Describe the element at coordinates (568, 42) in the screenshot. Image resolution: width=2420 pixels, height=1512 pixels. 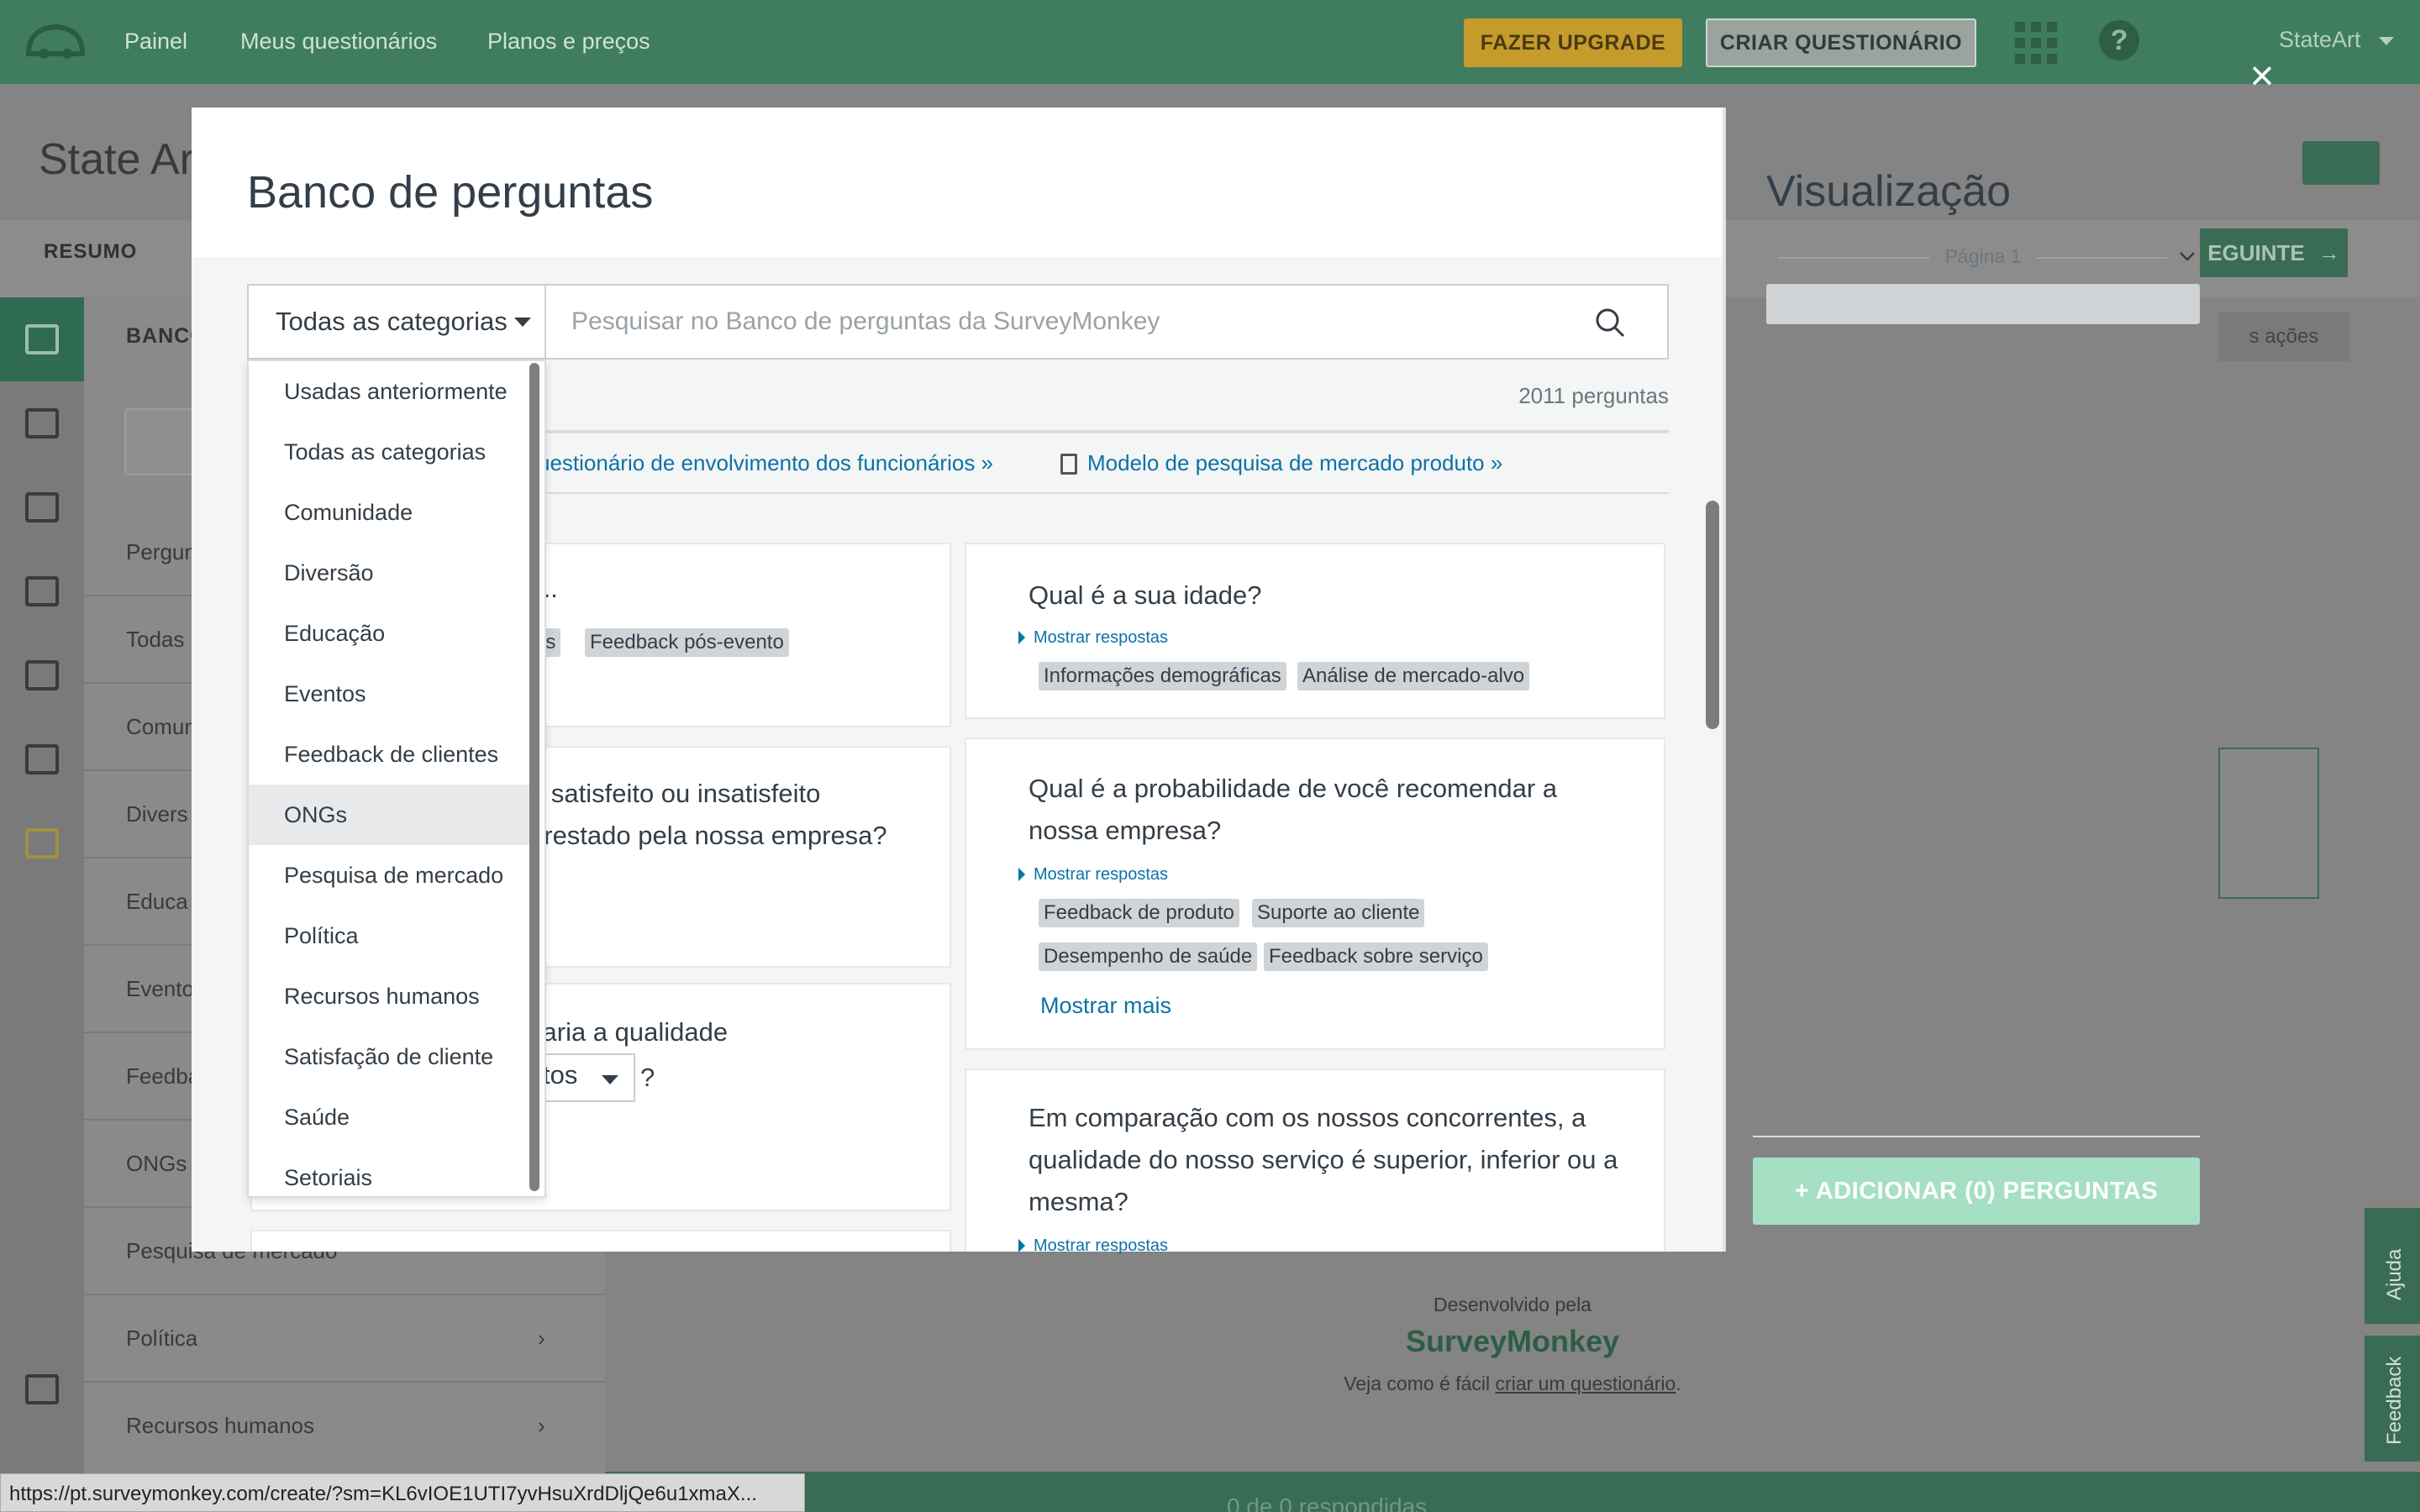
I see `nav-planos-precos: Planos e preços` at that location.